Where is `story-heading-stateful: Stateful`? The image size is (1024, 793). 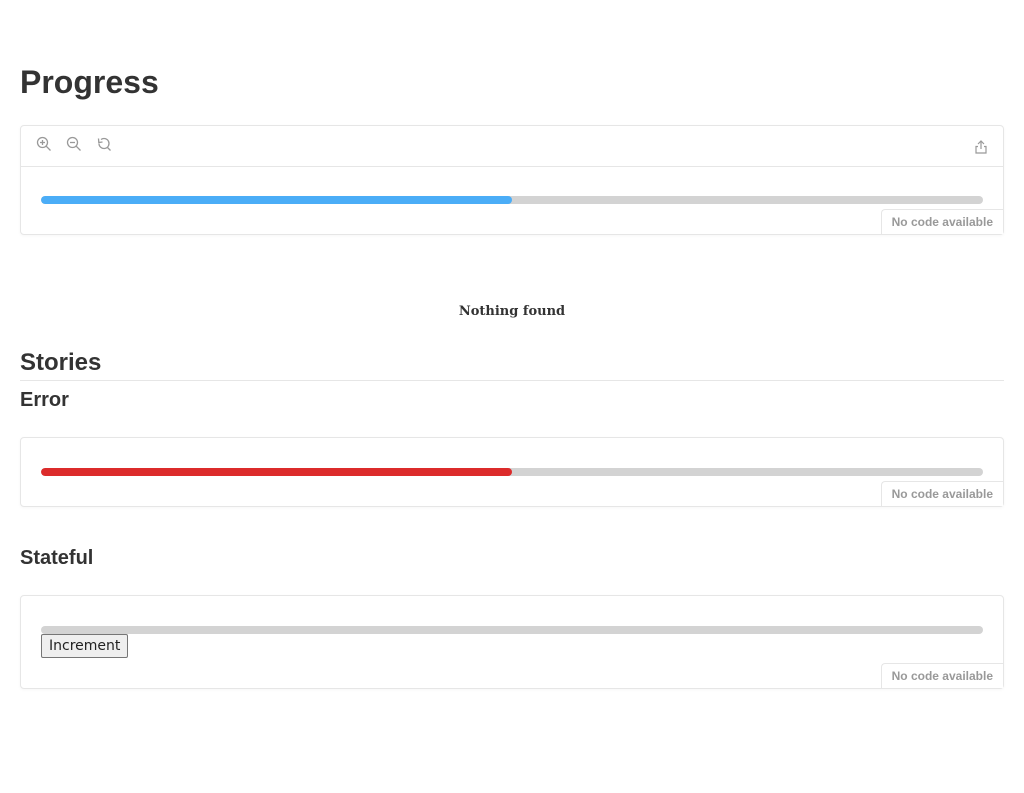 story-heading-stateful: Stateful is located at coordinates (57, 558).